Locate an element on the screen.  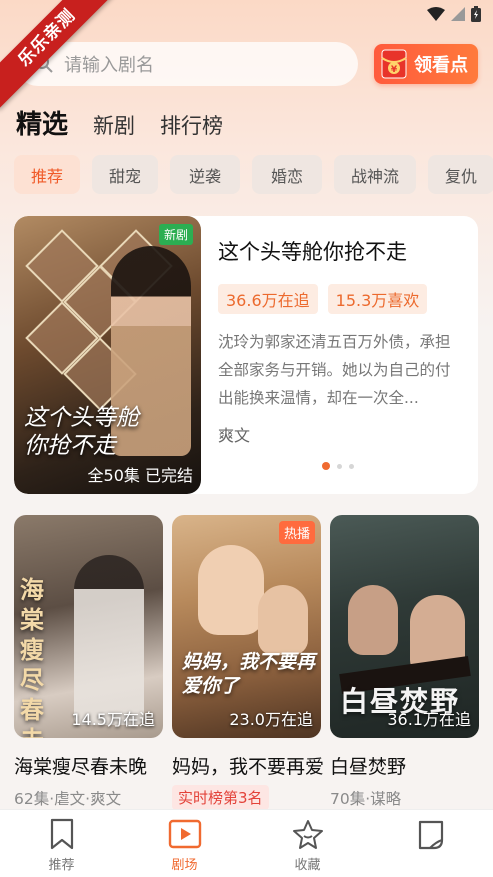
chip-recommended: 推荐 is located at coordinates (47, 174).